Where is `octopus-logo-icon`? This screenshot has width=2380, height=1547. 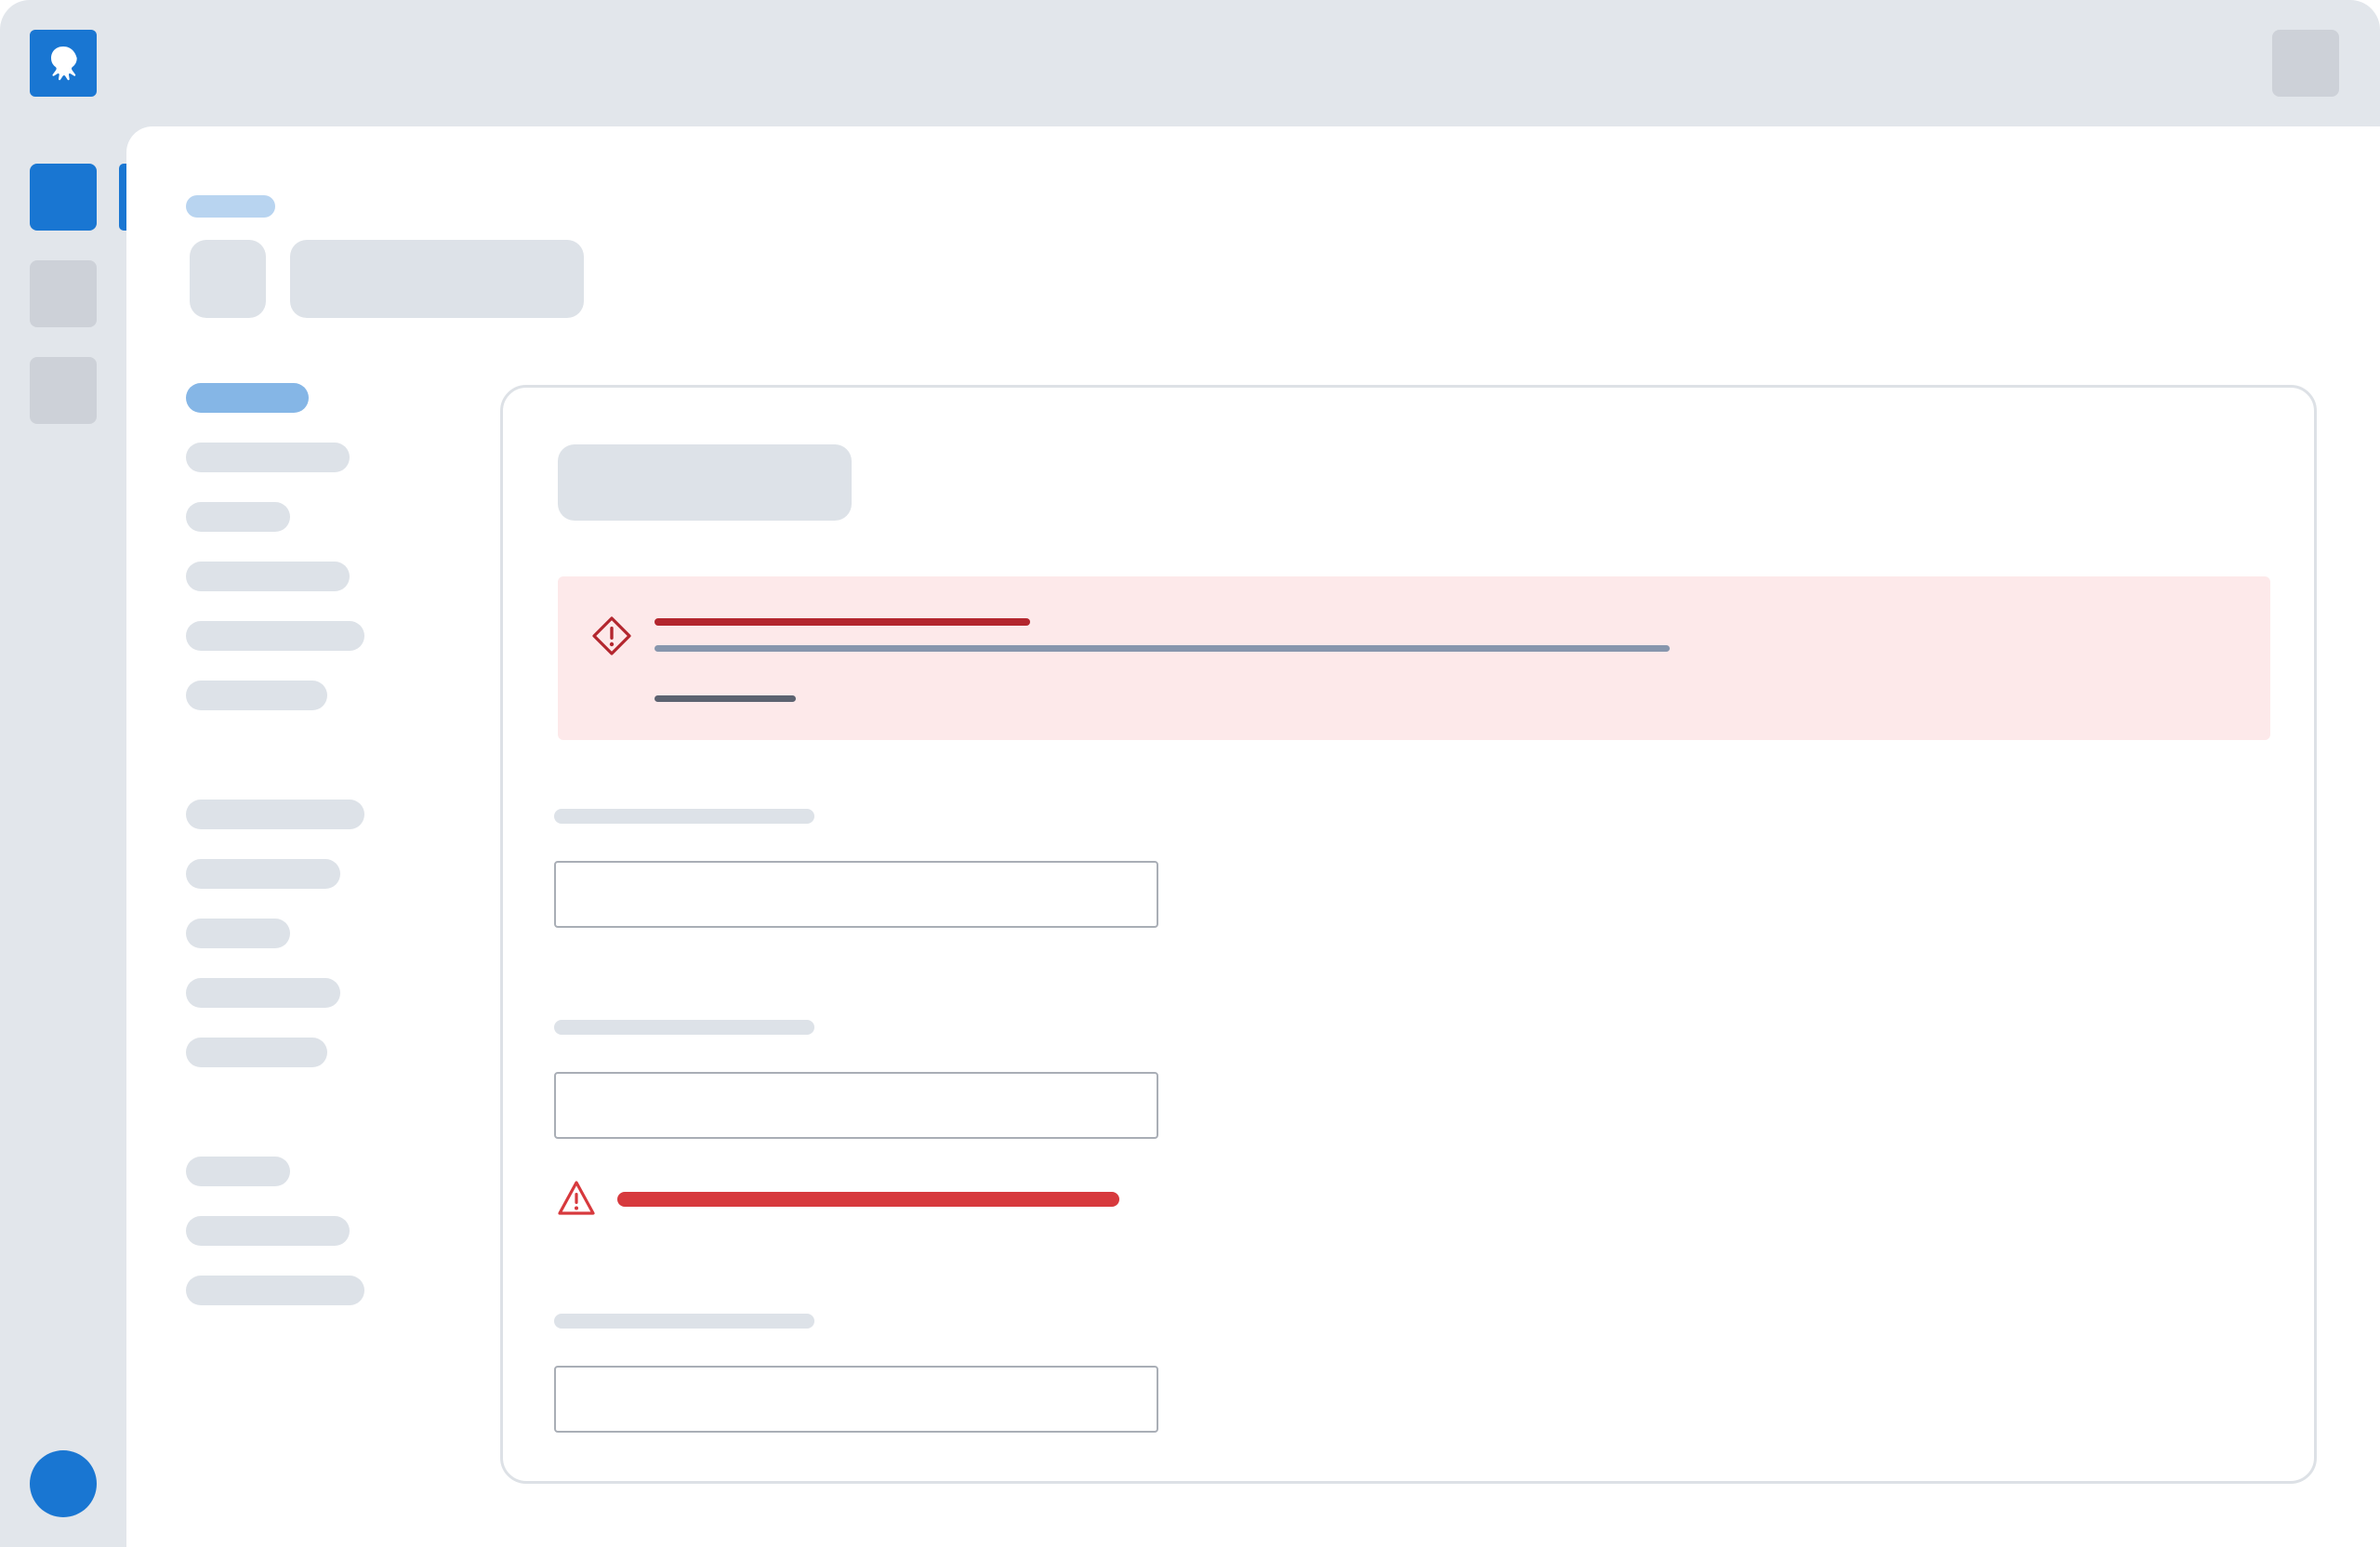
octopus-logo-icon is located at coordinates (64, 63).